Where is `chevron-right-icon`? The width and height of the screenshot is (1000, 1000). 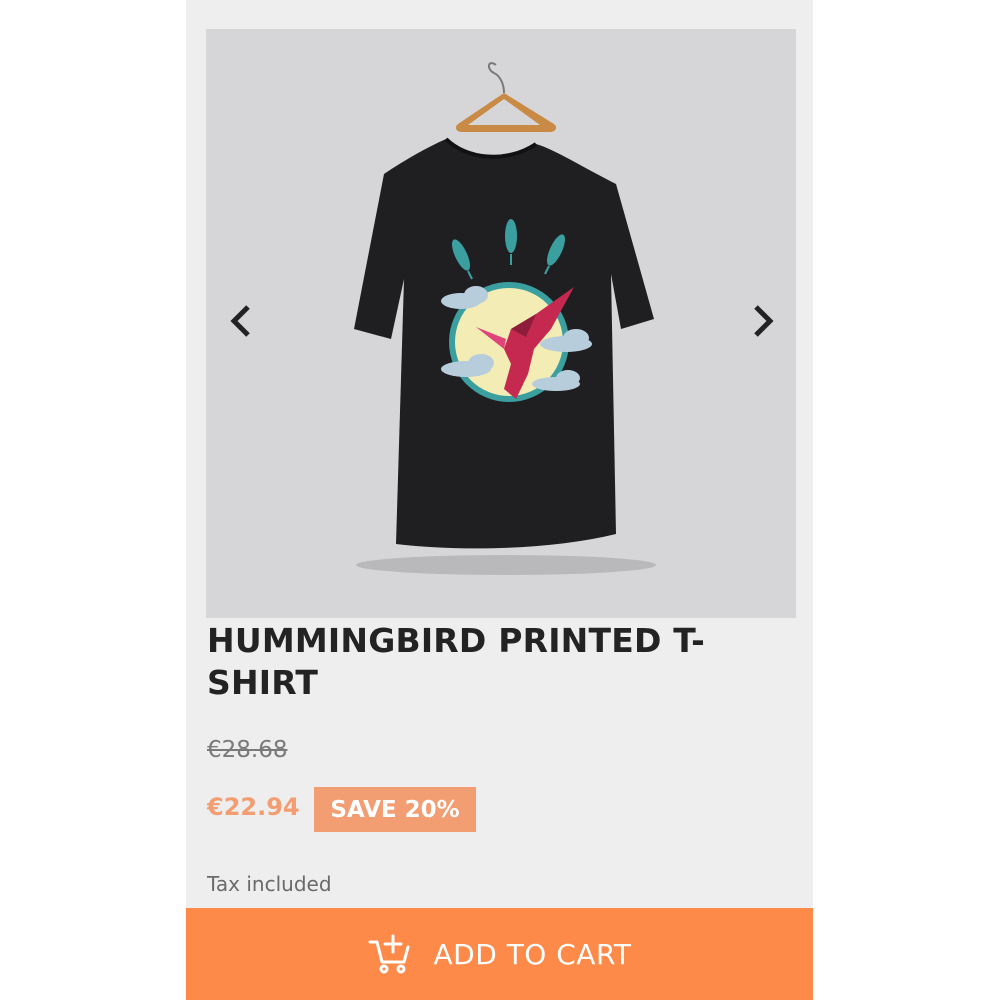 chevron-right-icon is located at coordinates (764, 321).